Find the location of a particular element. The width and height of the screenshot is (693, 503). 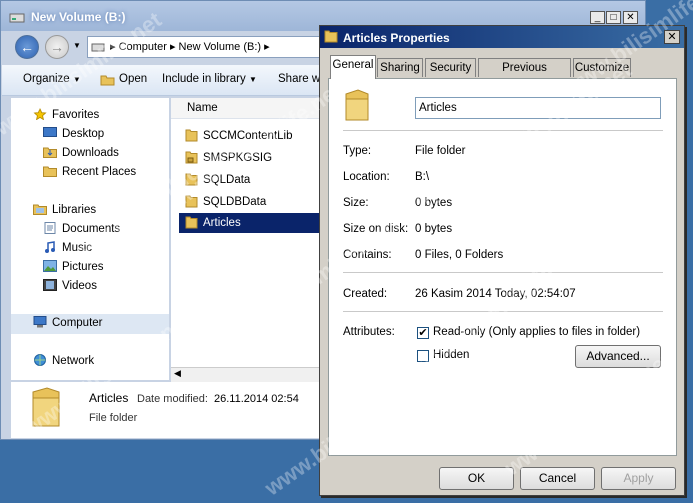

nav-recent-places: Recent Places is located at coordinates (90, 172).